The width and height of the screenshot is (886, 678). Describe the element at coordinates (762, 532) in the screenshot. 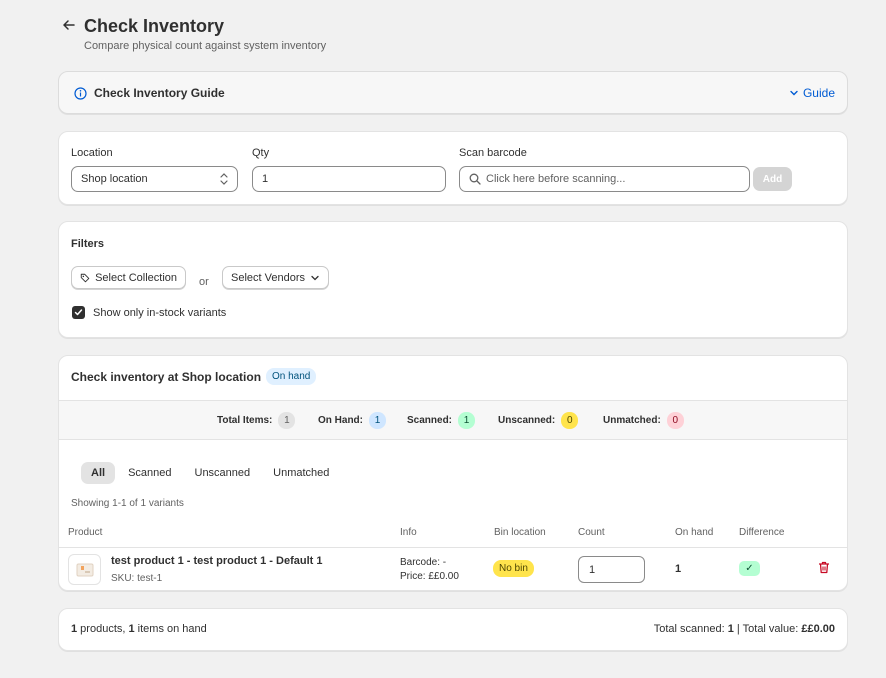

I see `col-difference: Difference` at that location.